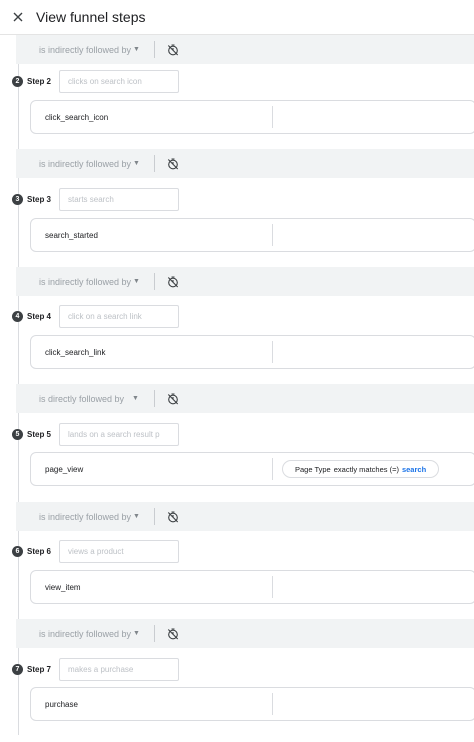 The image size is (474, 742). I want to click on step-header: 3 Step 3, so click(93, 199).